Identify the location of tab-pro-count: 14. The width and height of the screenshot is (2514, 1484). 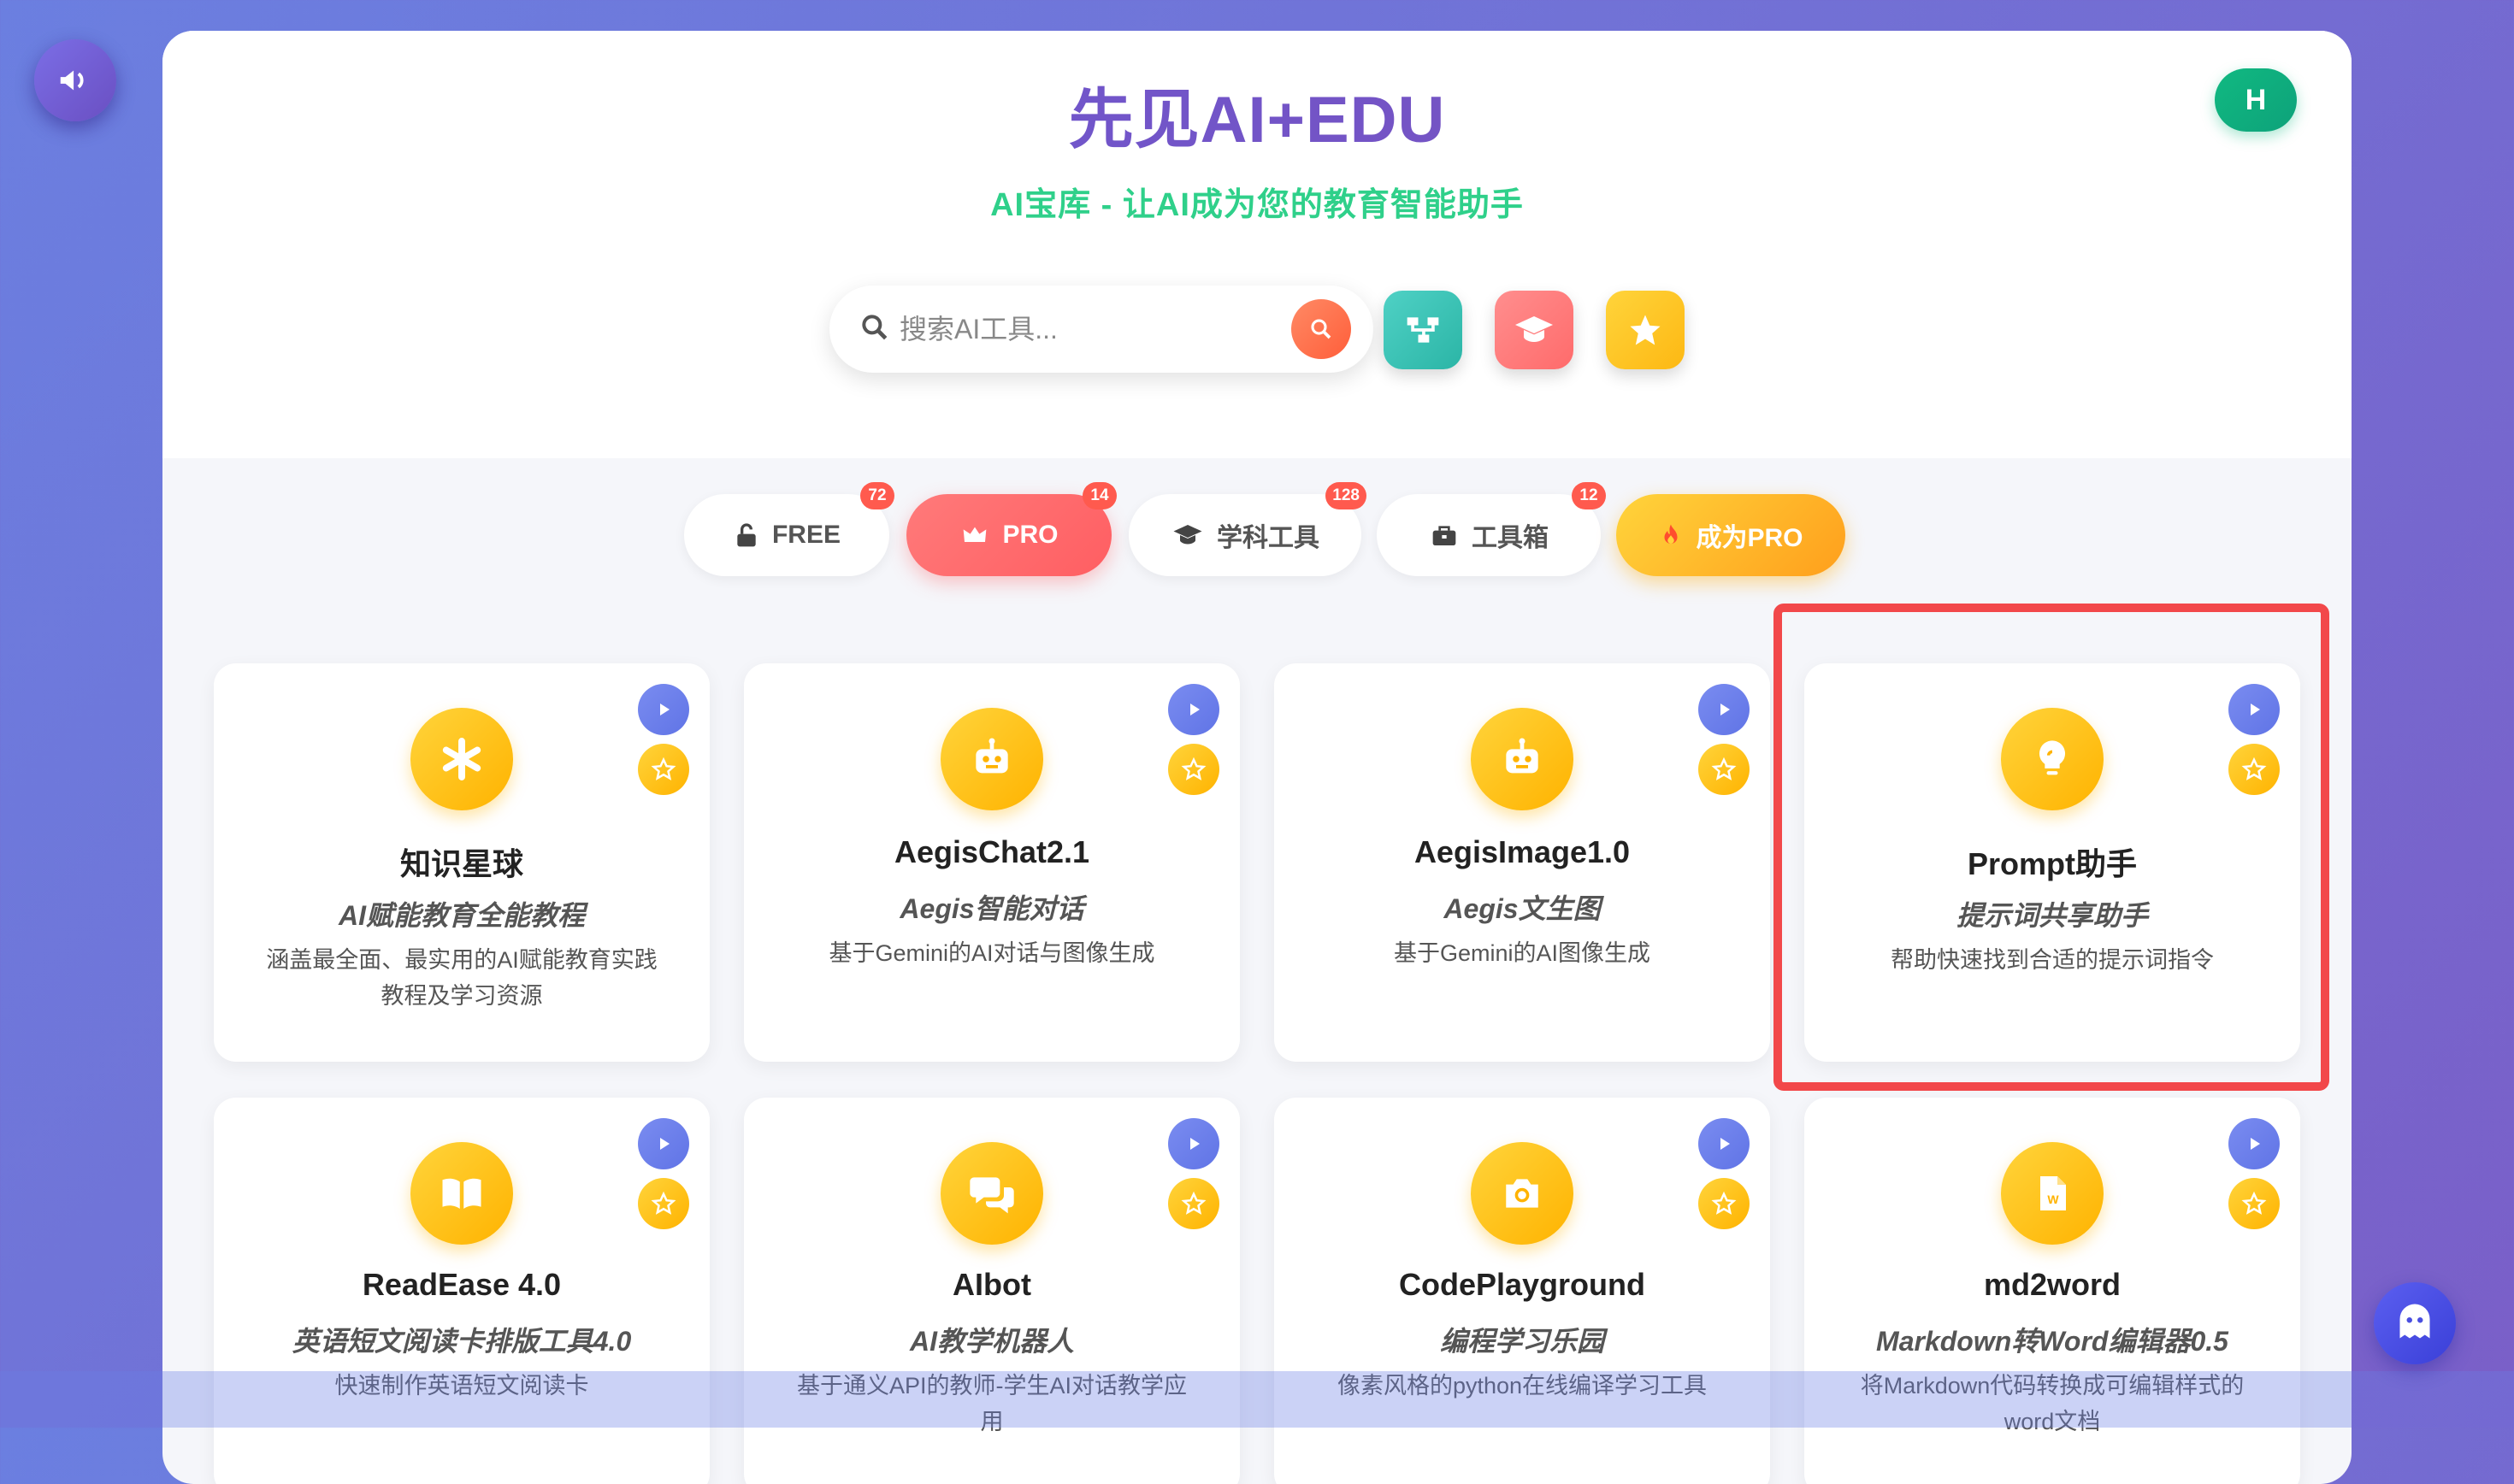
(1100, 495).